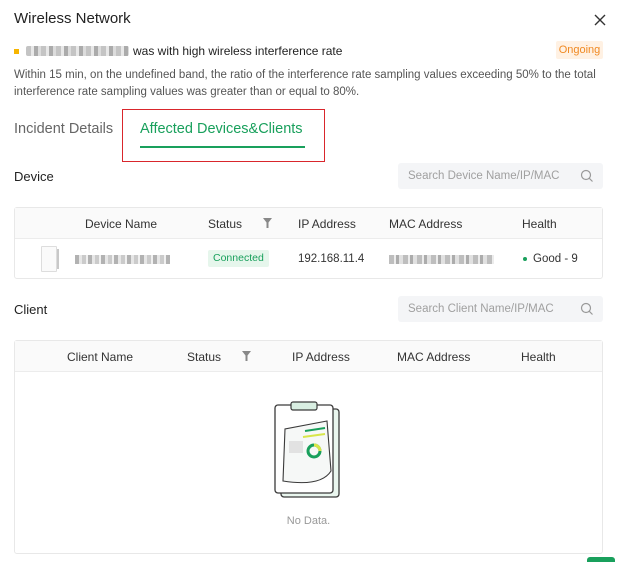 The image size is (620, 562). What do you see at coordinates (601, 559) in the screenshot?
I see `floating-action-button` at bounding box center [601, 559].